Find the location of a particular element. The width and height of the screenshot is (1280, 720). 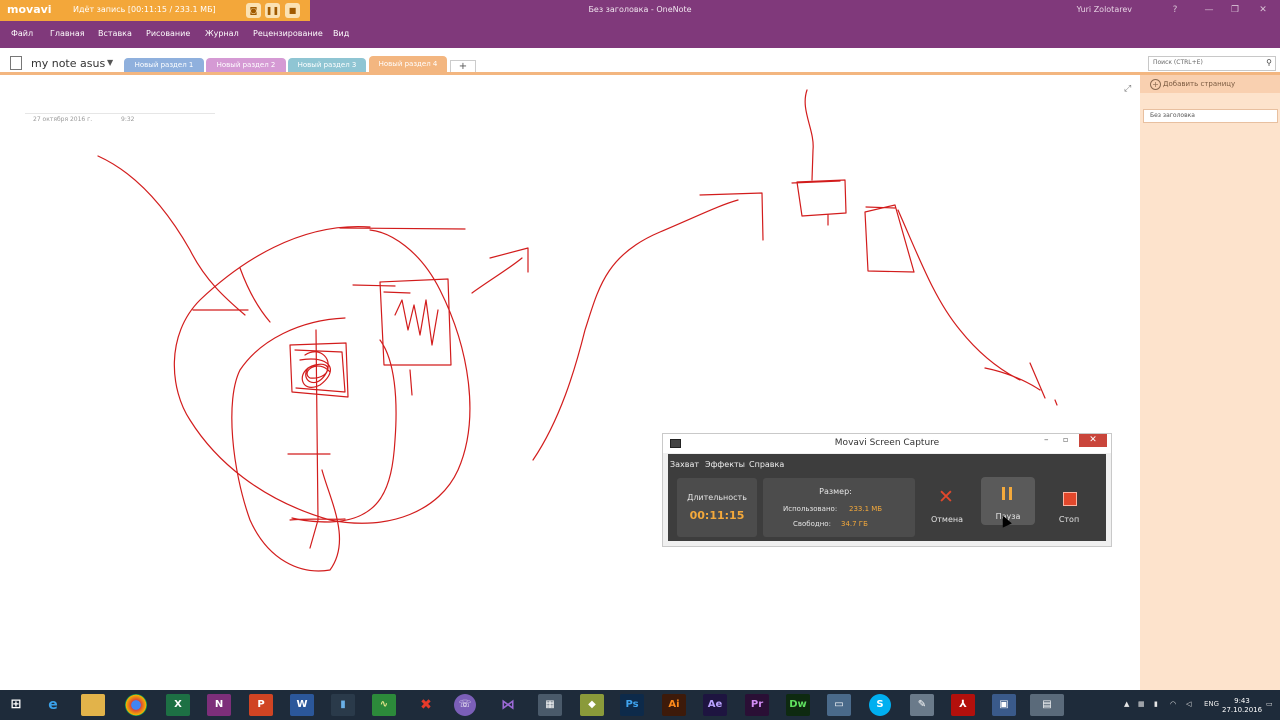

tray-network-icon: ▦ is located at coordinates (1141, 704).